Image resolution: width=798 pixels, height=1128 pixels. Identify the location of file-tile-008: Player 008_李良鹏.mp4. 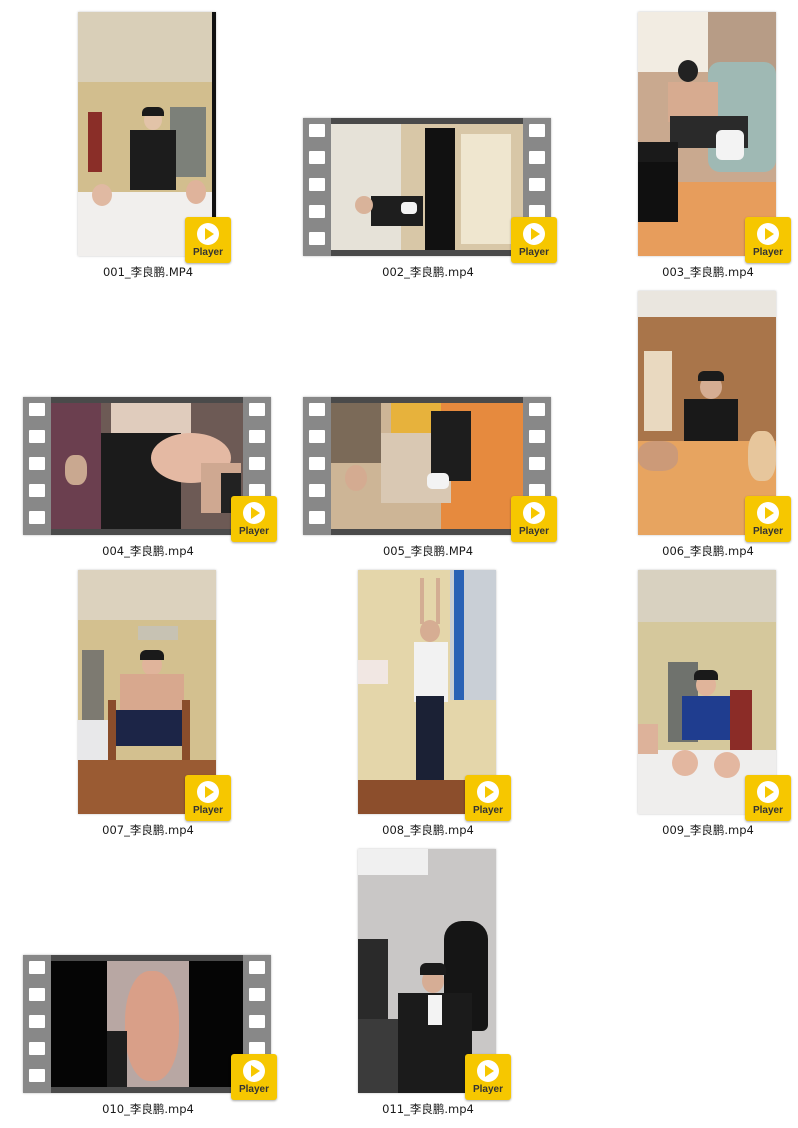
(428, 697).